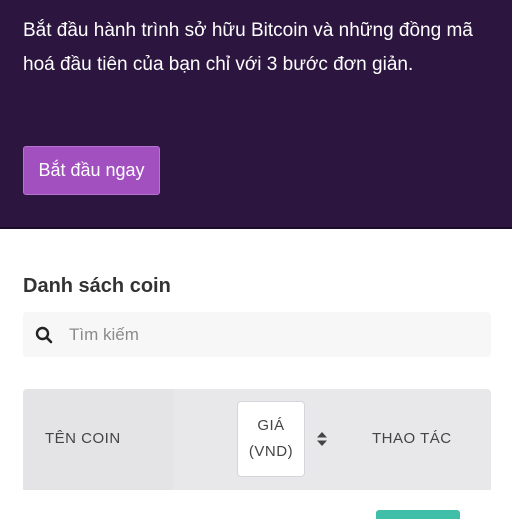  Describe the element at coordinates (271, 439) in the screenshot. I see `column-header-price: GIÁ (VND)` at that location.